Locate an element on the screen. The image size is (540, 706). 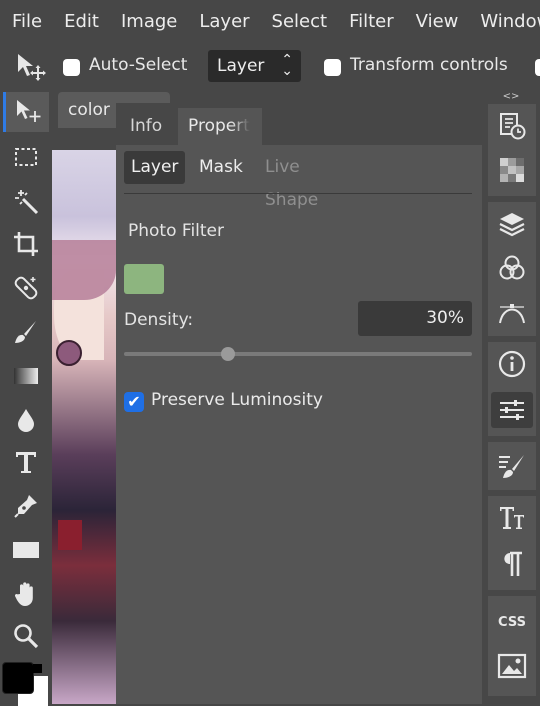
menu-filter: Filter is located at coordinates (371, 21).